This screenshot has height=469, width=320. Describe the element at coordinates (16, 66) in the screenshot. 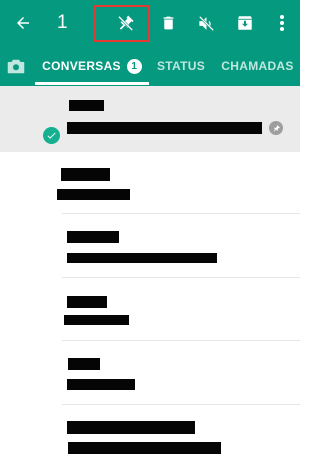

I see `camera-icon` at that location.